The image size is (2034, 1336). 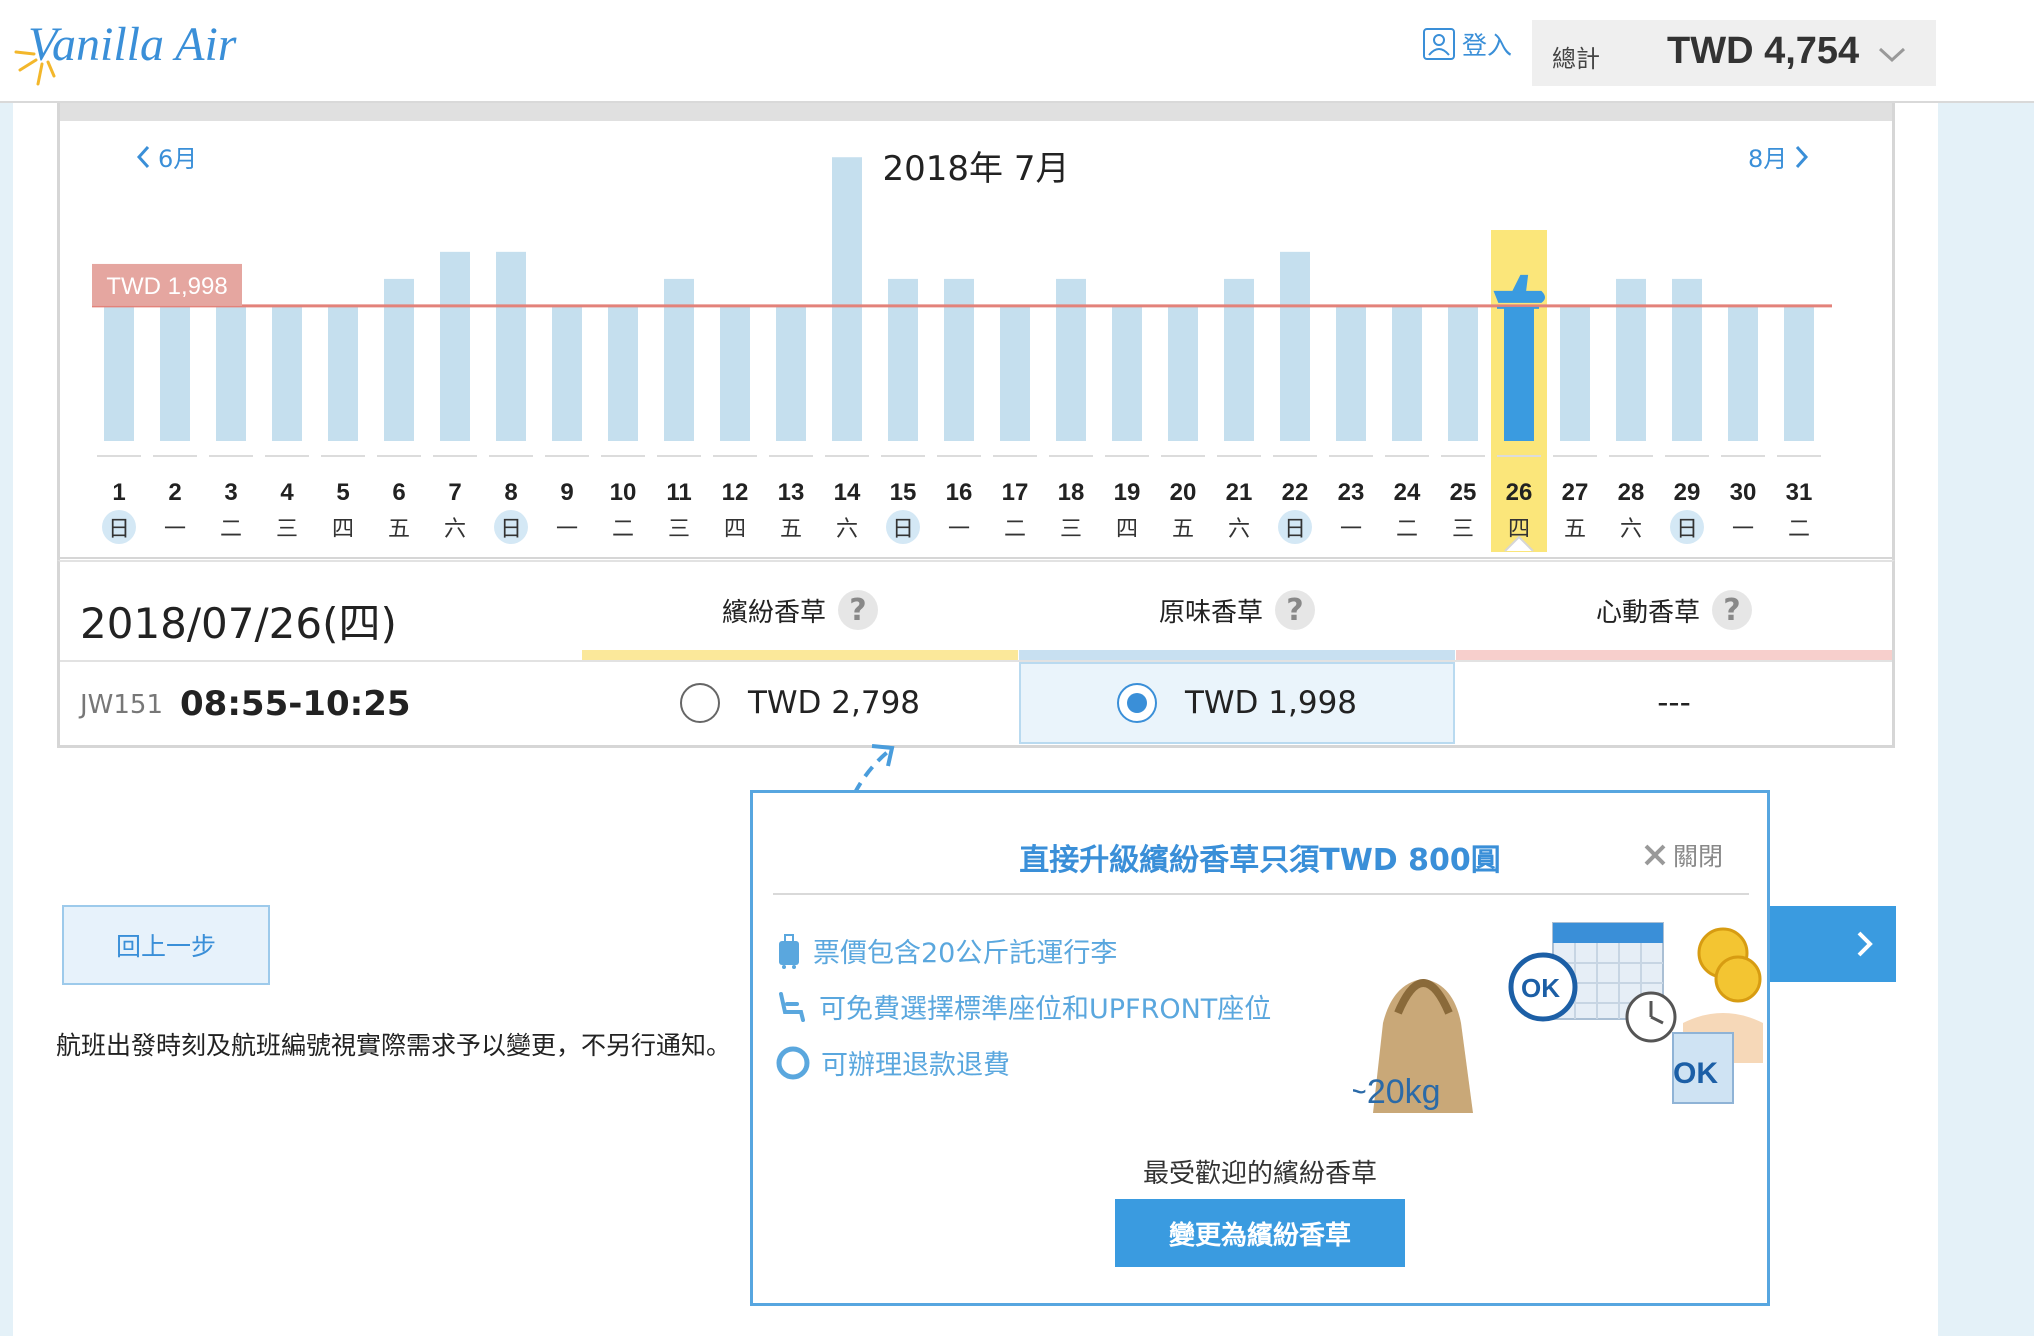 What do you see at coordinates (566, 492) in the screenshot?
I see `day-number: 9` at bounding box center [566, 492].